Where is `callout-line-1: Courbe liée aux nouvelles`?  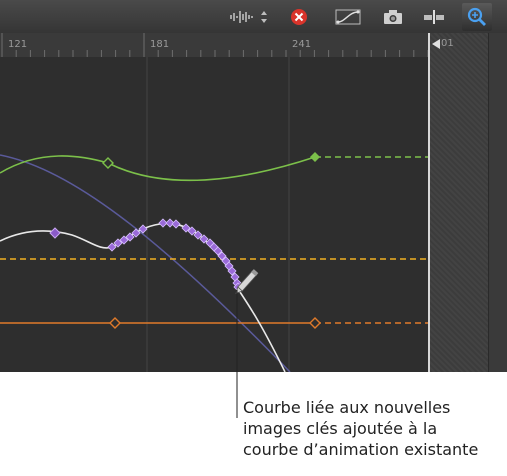
callout-line-1: Courbe liée aux nouvelles is located at coordinates (347, 407).